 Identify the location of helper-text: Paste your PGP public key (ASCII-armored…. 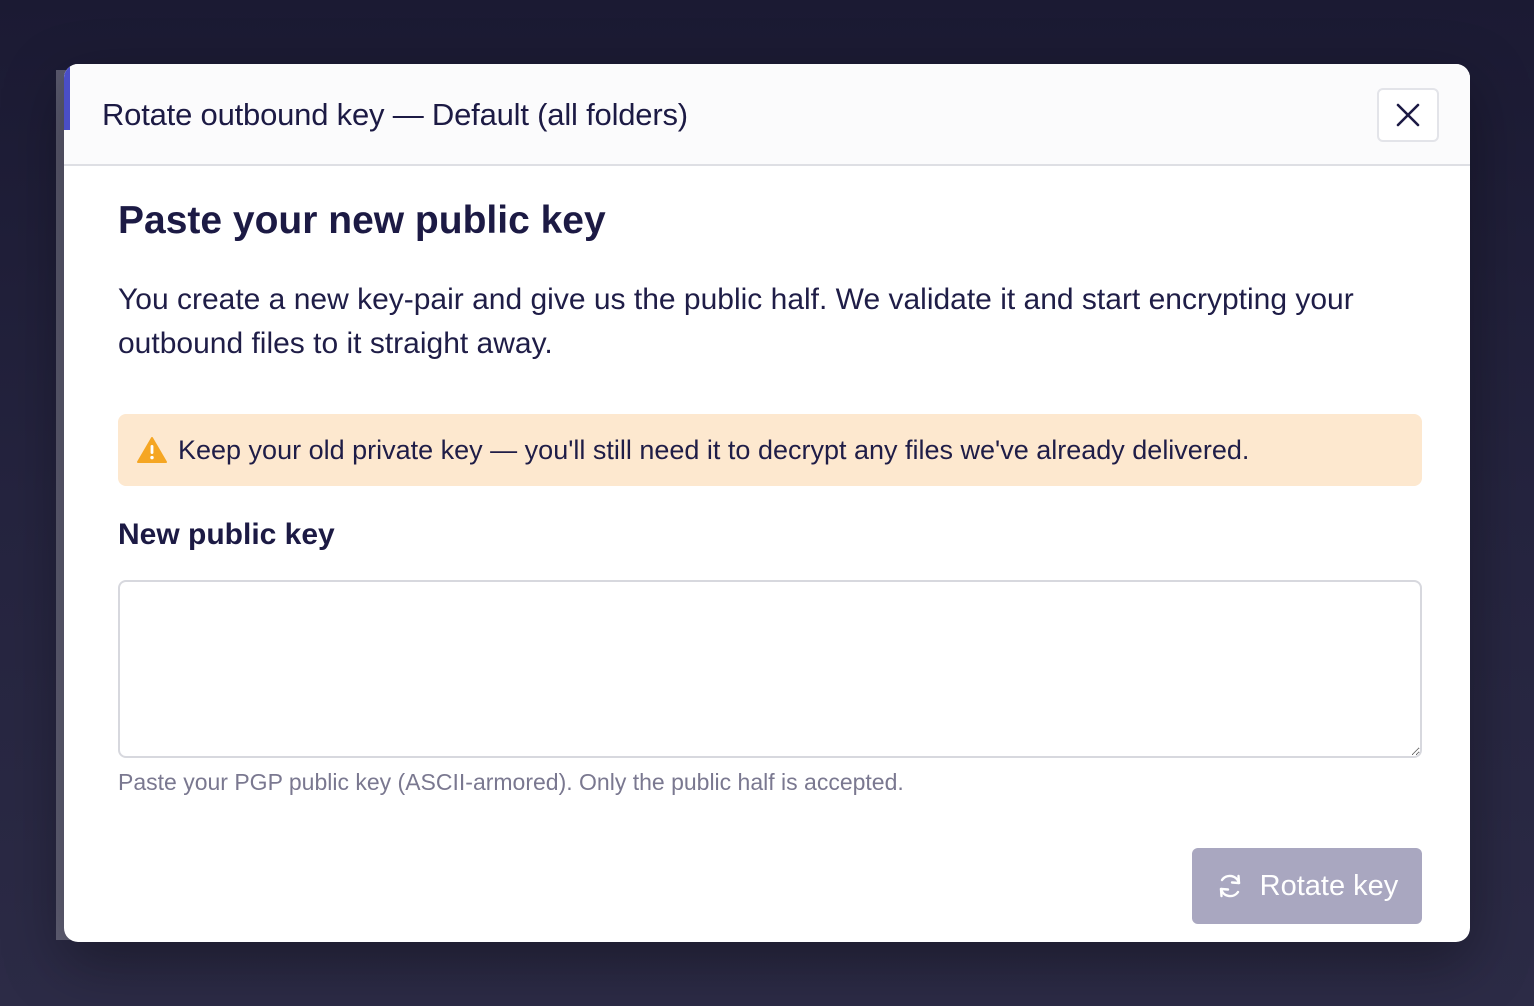
(511, 782).